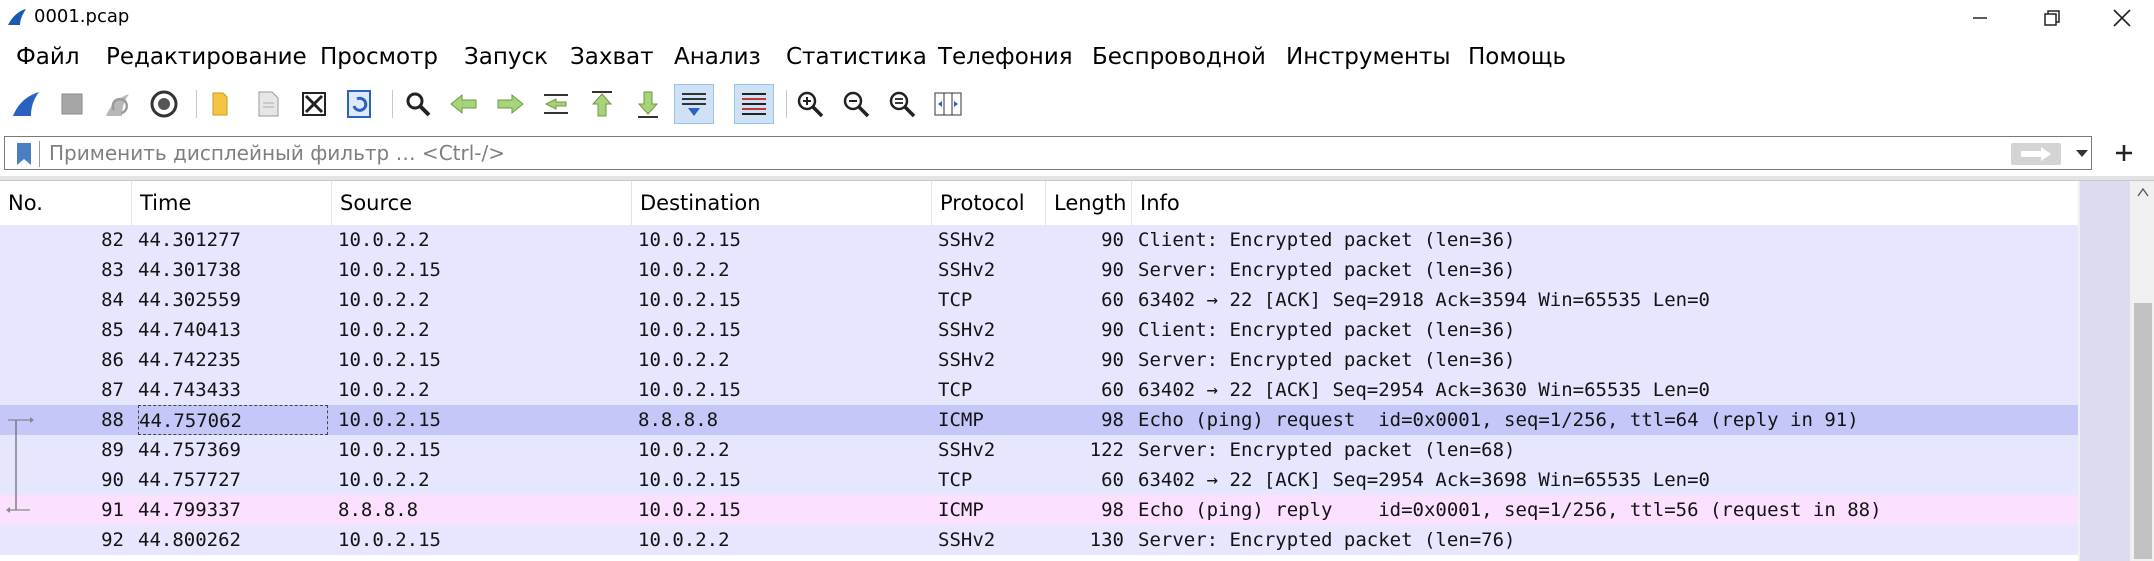 This screenshot has width=2154, height=561. Describe the element at coordinates (2036, 154) in the screenshot. I see `apply-filter-button` at that location.